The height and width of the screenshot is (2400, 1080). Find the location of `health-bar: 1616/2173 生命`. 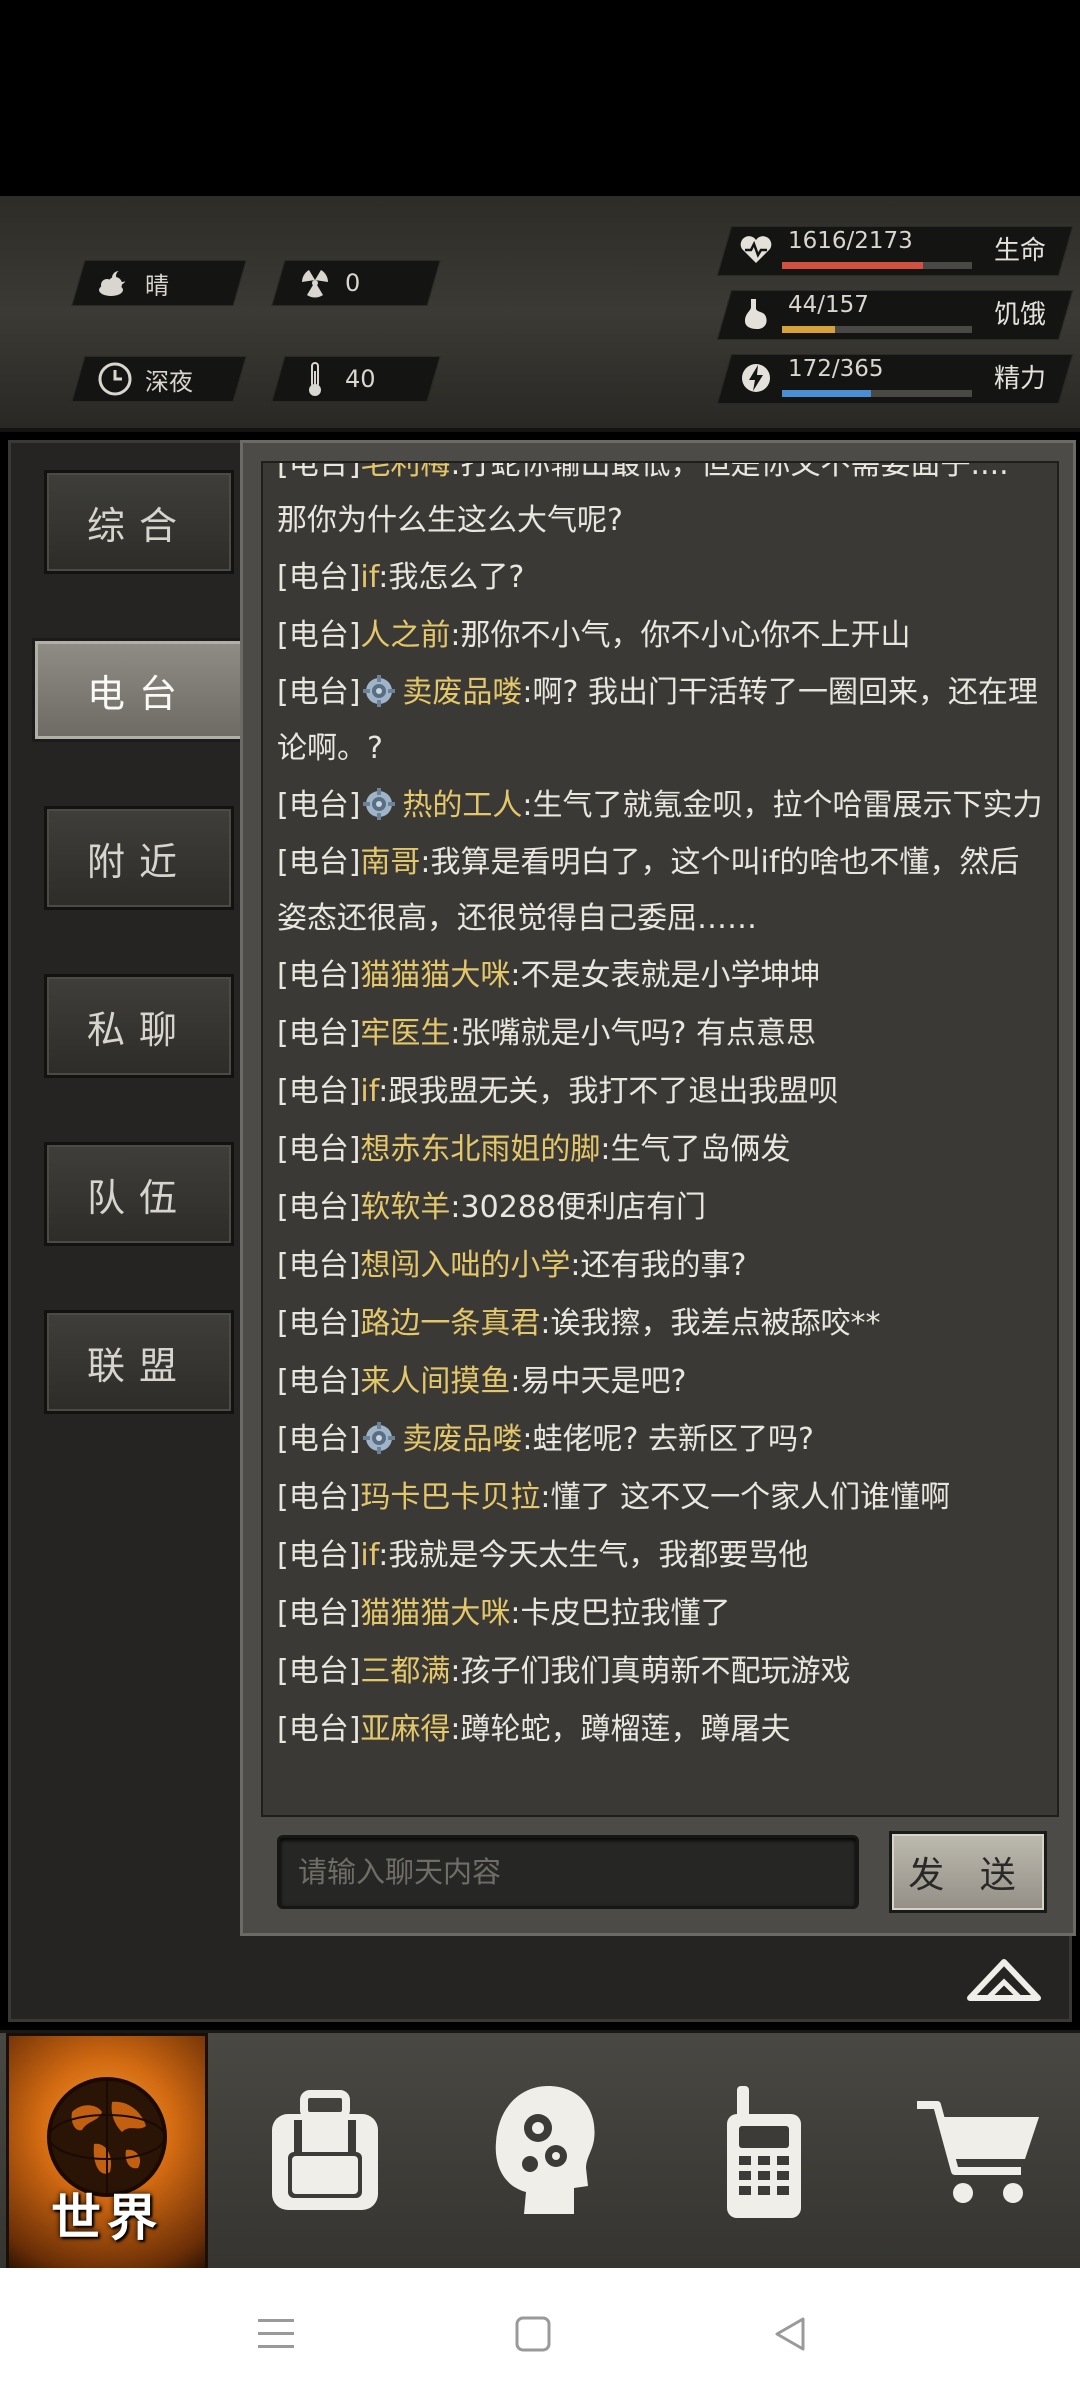

health-bar: 1616/2173 生命 is located at coordinates (895, 251).